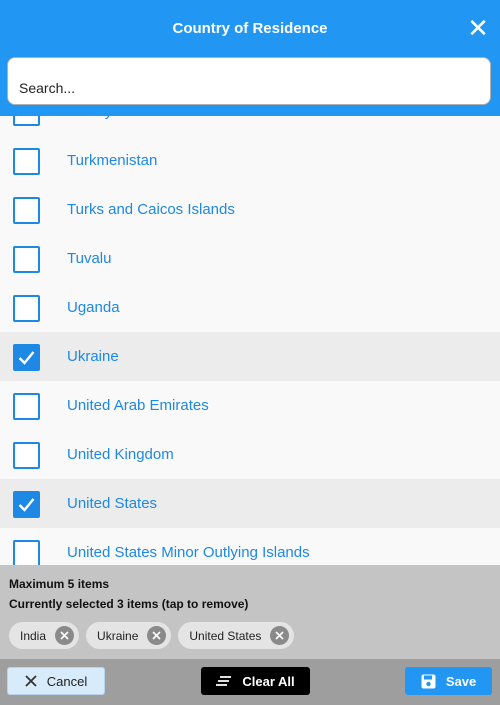 The width and height of the screenshot is (500, 705). Describe the element at coordinates (112, 503) in the screenshot. I see `list-item-label: United States` at that location.